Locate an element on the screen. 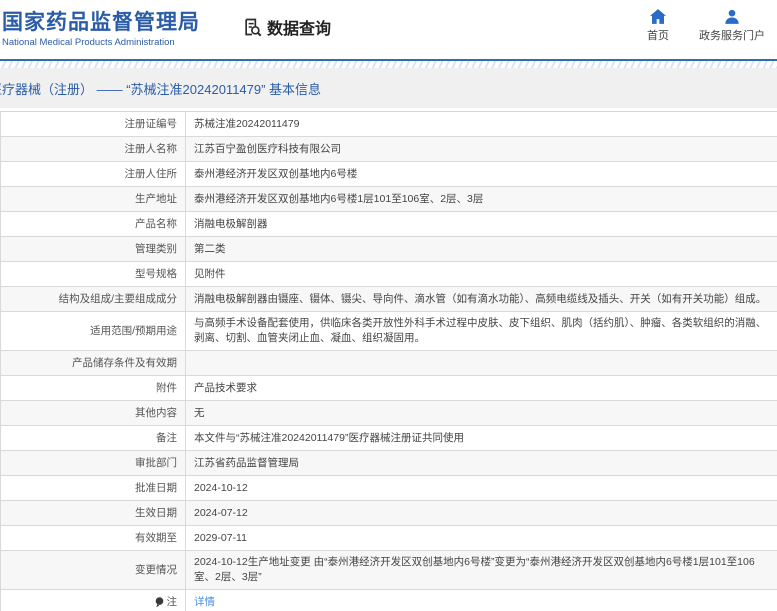  top-nav: 首页 政务服务门户 is located at coordinates (706, 26).